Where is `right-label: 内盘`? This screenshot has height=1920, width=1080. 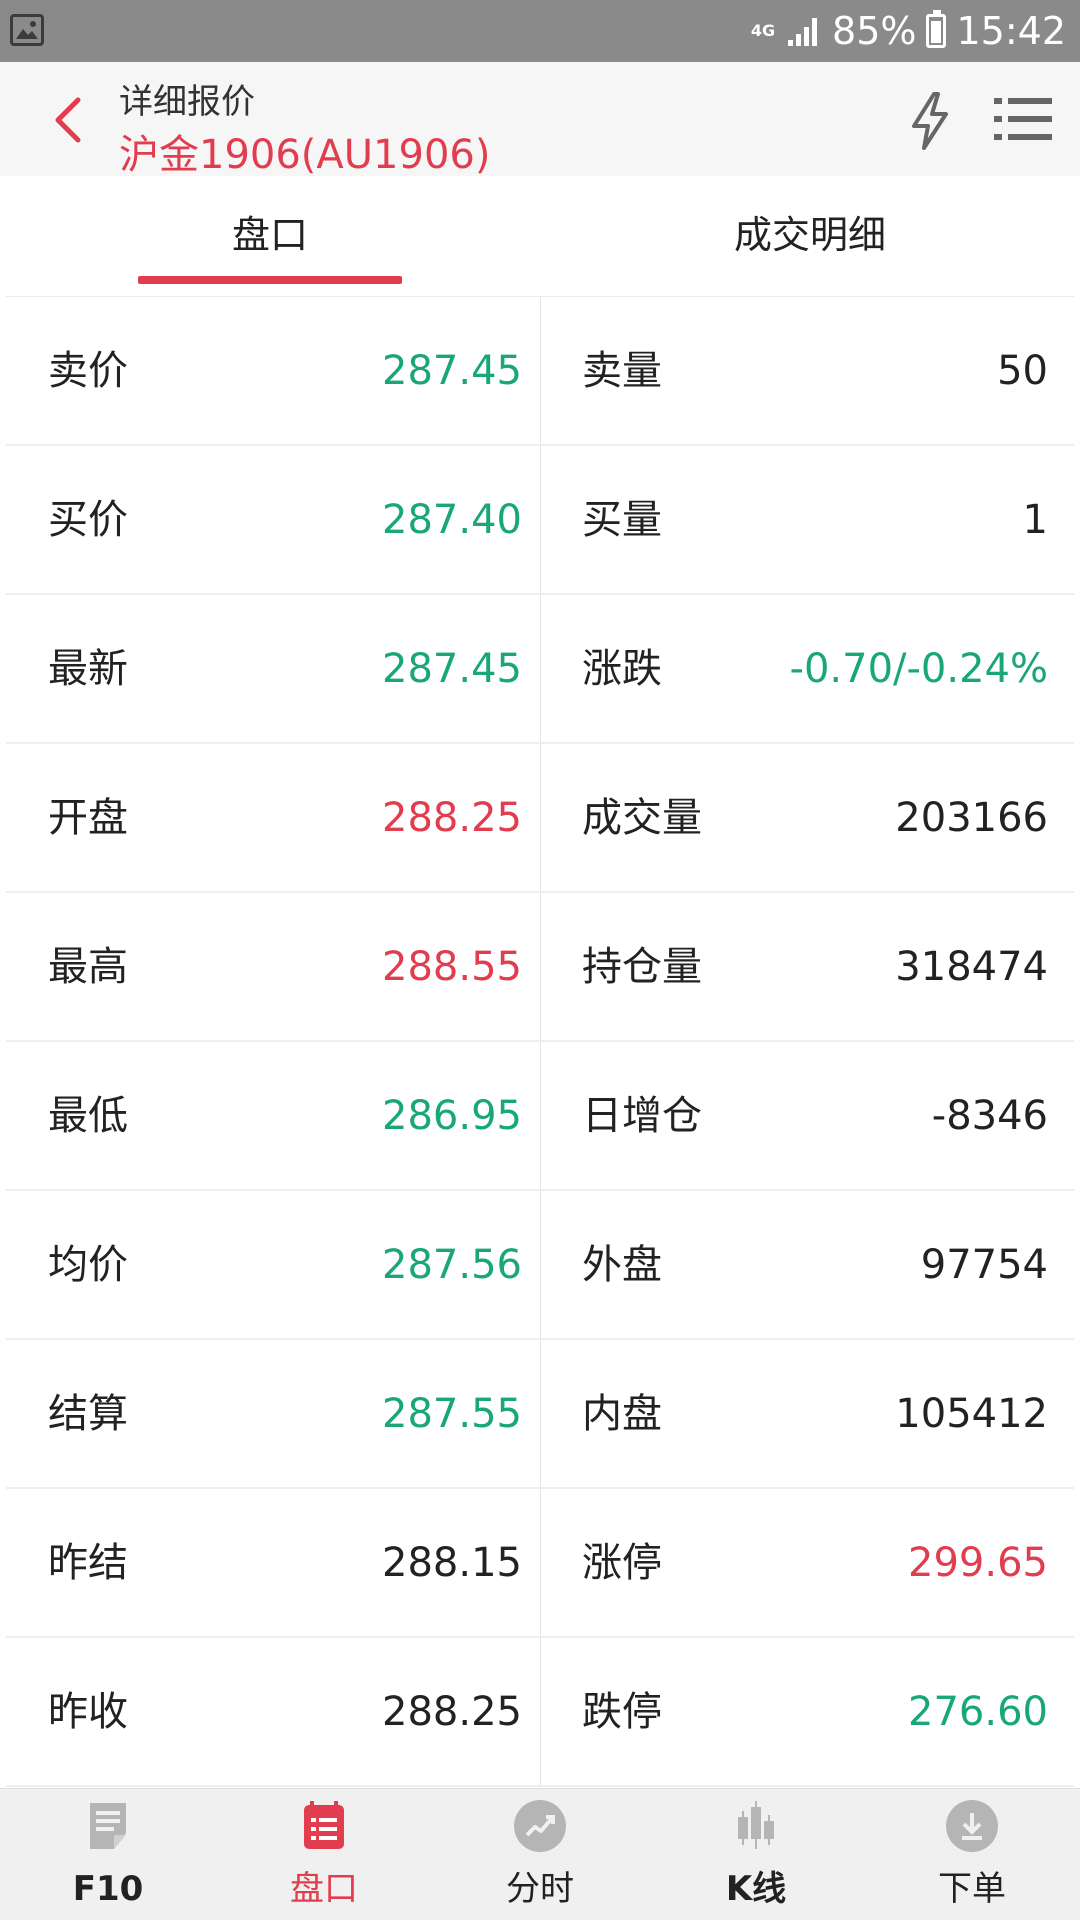
right-label: 内盘 is located at coordinates (622, 1414).